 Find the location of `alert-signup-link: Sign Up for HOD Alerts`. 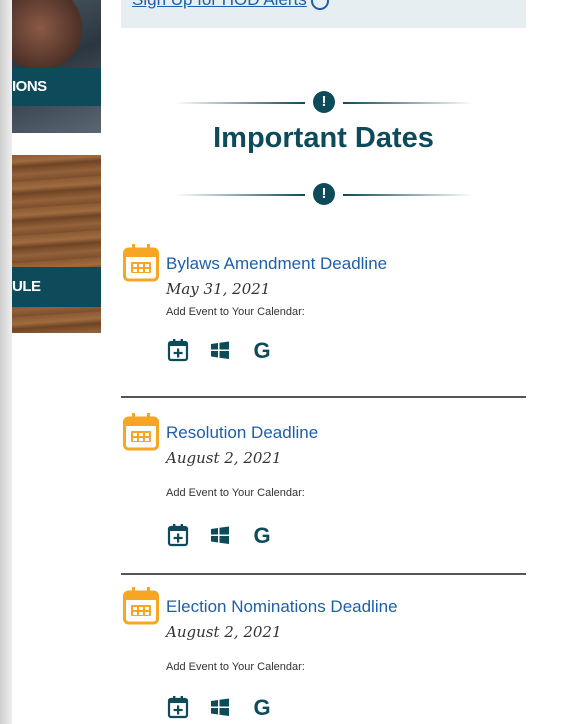

alert-signup-link: Sign Up for HOD Alerts is located at coordinates (230, 5).